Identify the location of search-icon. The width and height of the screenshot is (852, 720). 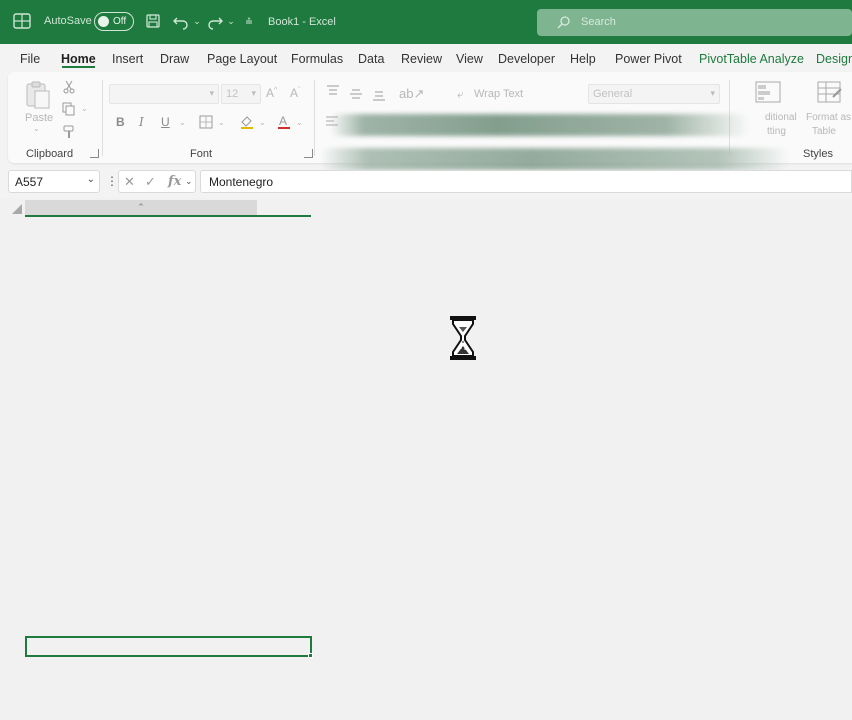
(563, 22).